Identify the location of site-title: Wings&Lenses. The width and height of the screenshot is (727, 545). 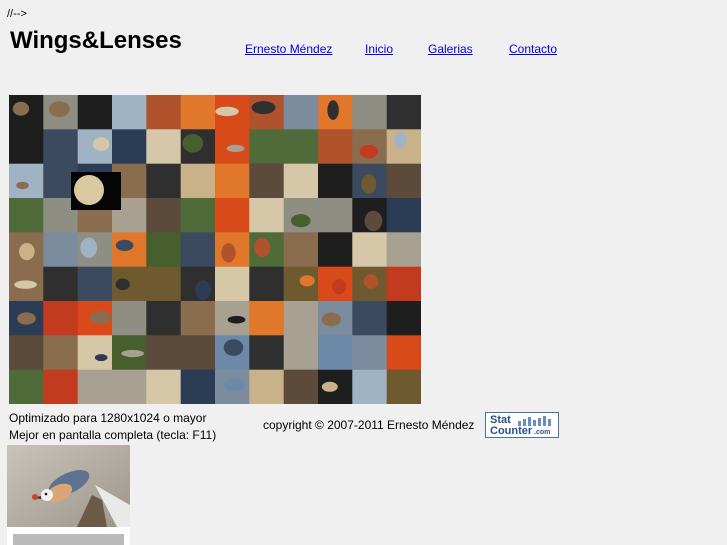
(96, 40).